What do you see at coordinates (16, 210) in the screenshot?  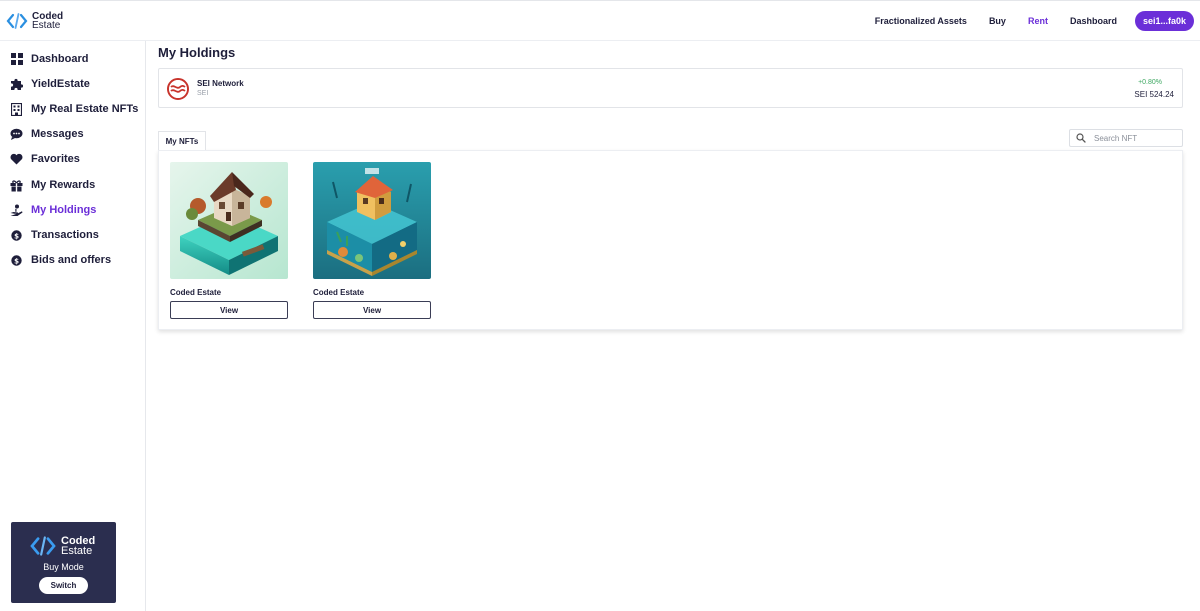 I see `hand-holding-icon` at bounding box center [16, 210].